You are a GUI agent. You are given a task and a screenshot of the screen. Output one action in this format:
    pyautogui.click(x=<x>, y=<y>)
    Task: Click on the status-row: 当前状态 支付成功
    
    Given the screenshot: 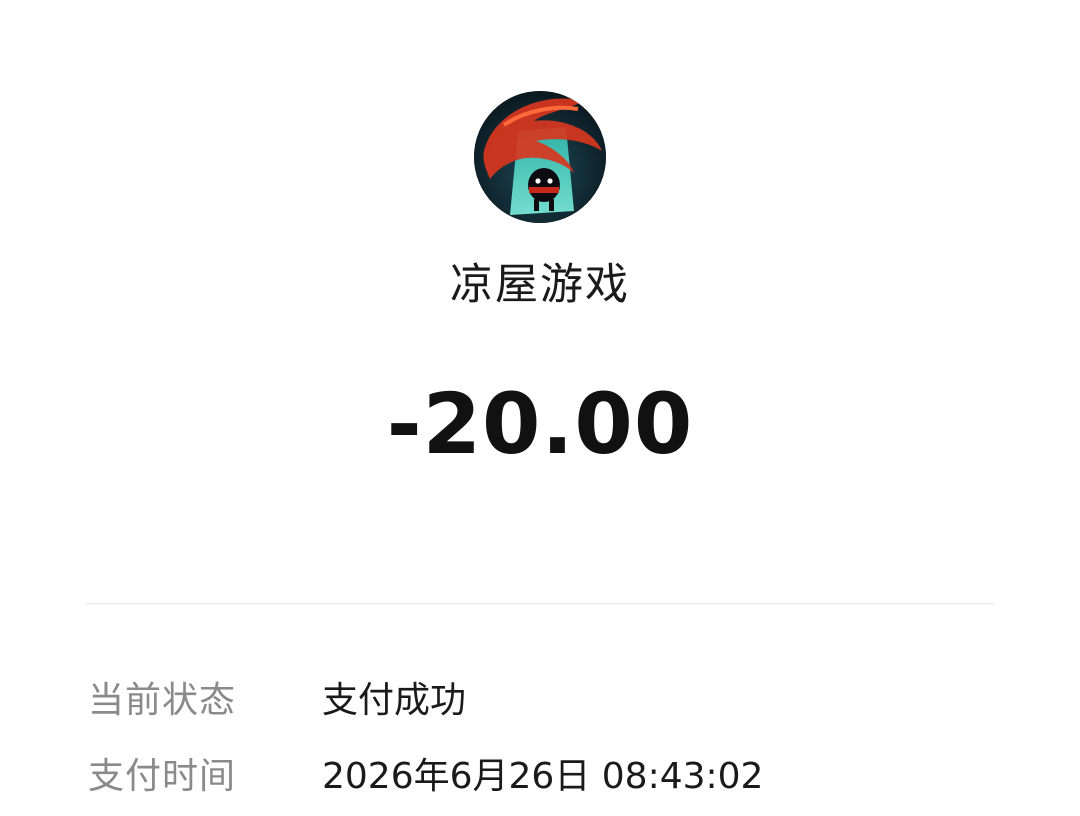 What is the action you would take?
    pyautogui.click(x=548, y=697)
    